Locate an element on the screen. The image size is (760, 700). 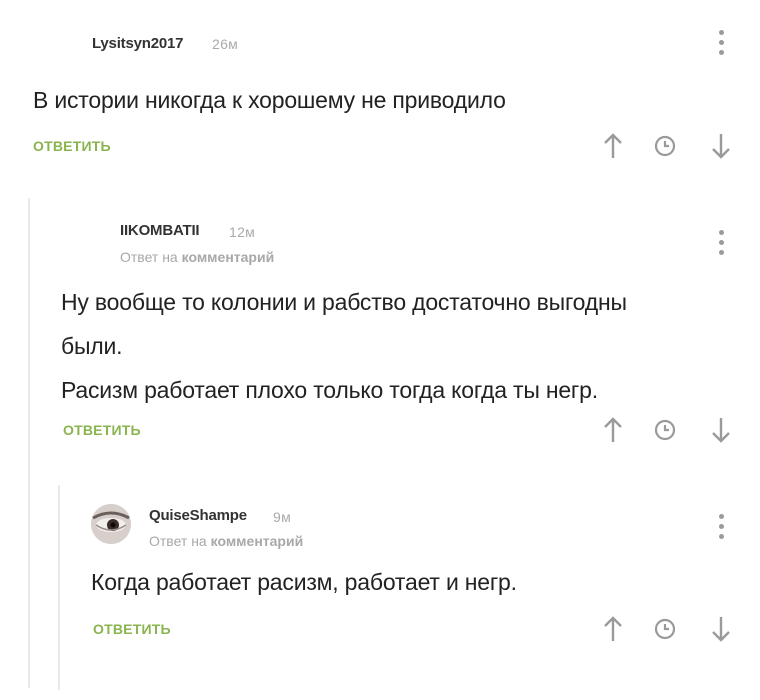
comment-time: 26м is located at coordinates (225, 44).